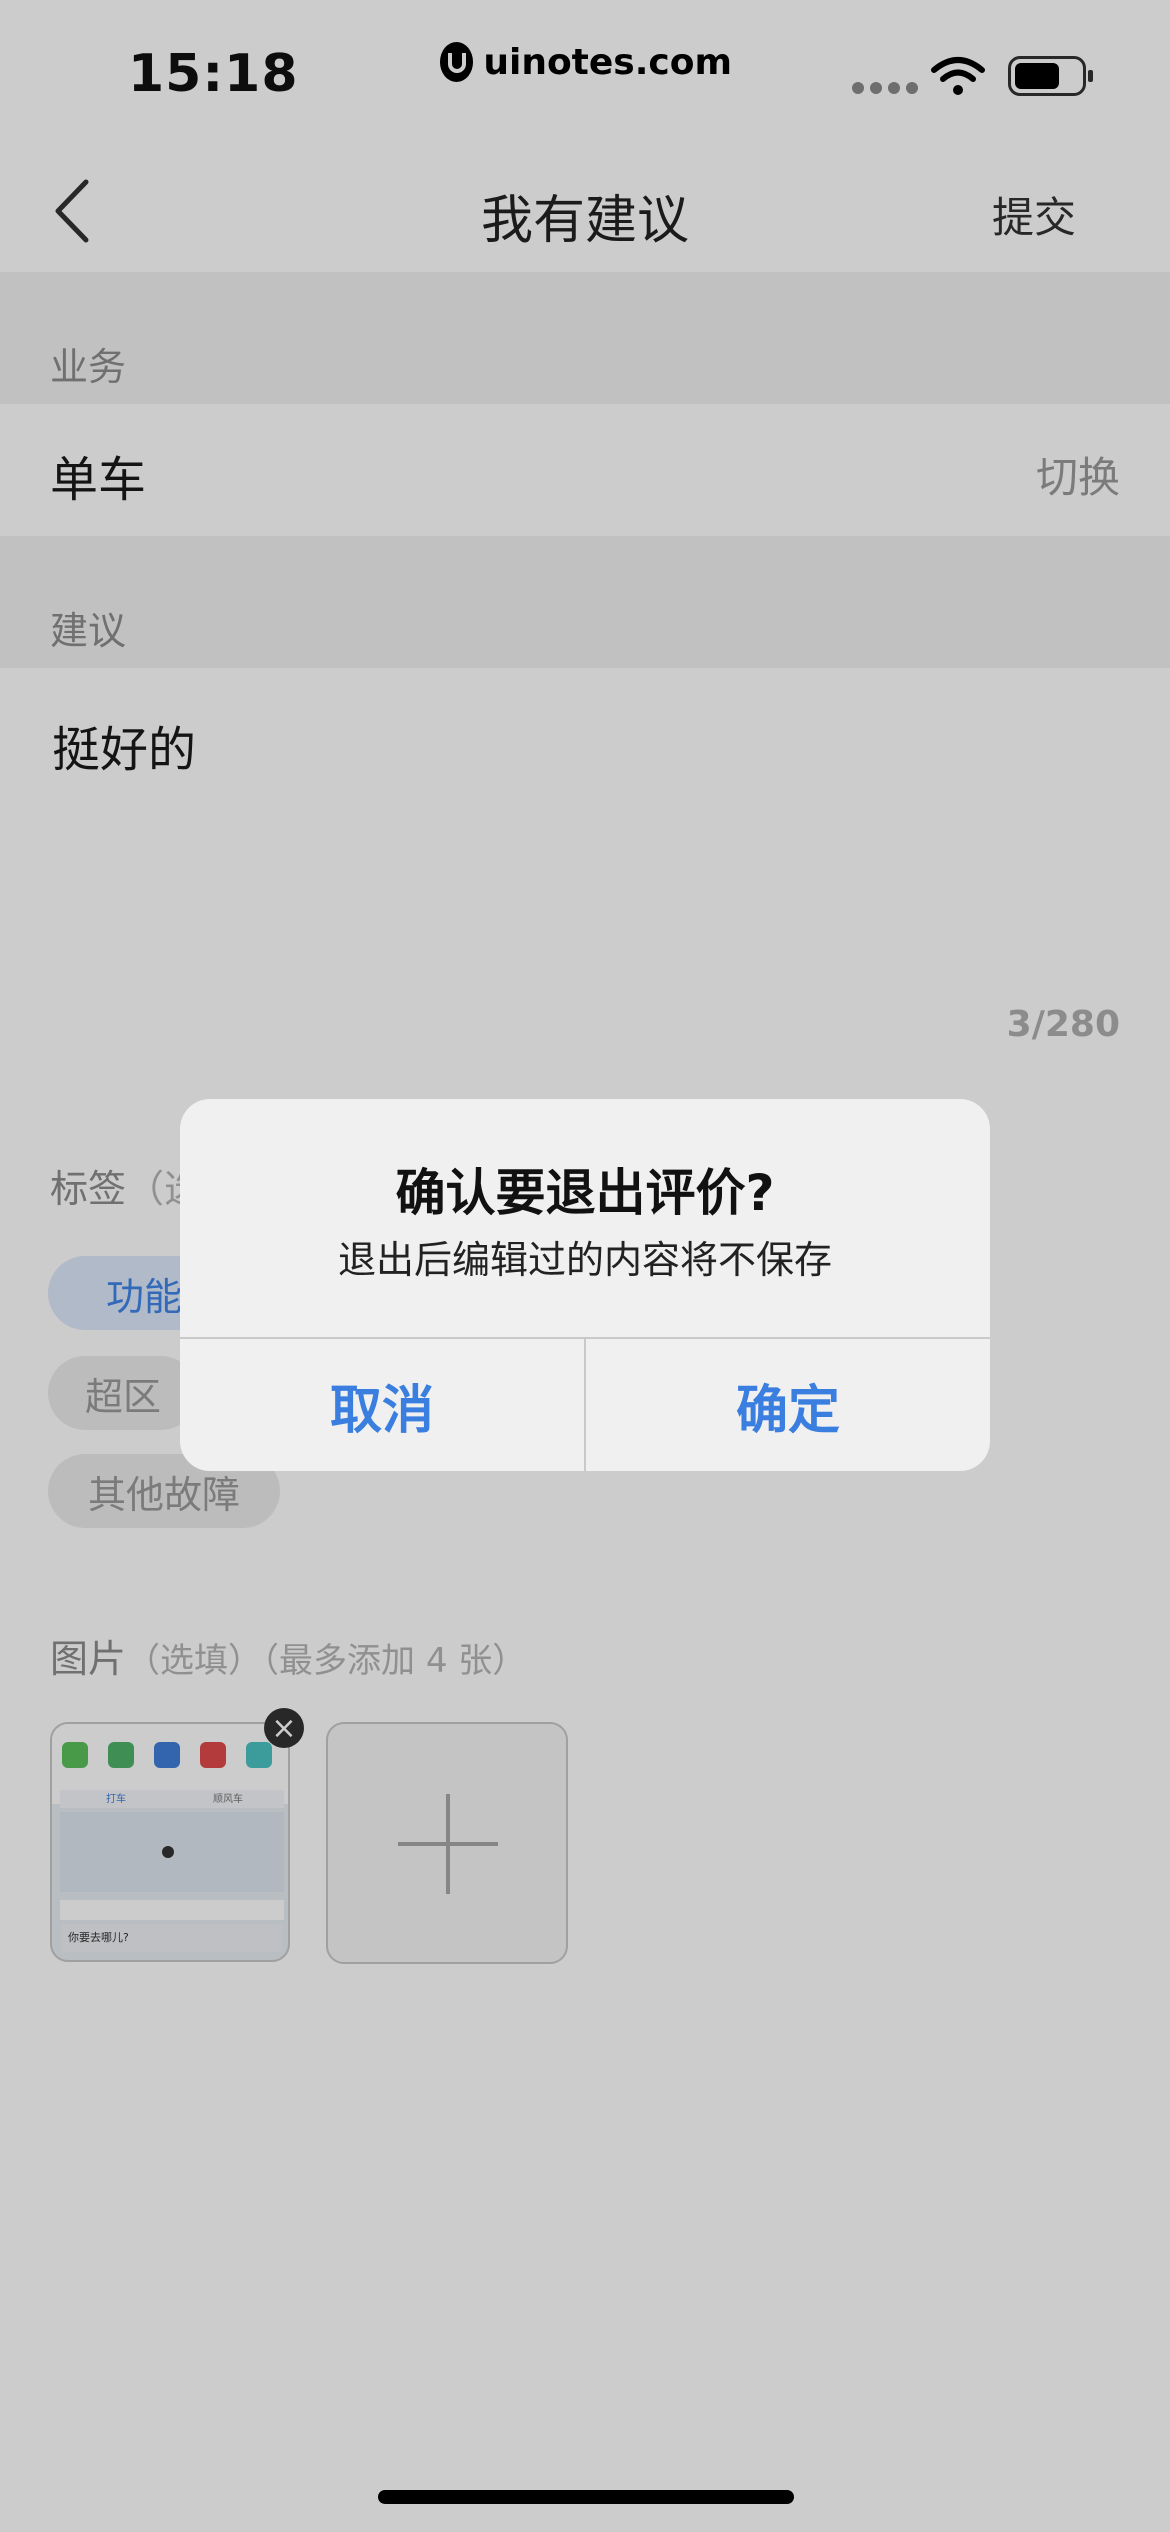 This screenshot has height=2532, width=1170. What do you see at coordinates (382, 1405) in the screenshot?
I see `cancel-button: 取消` at bounding box center [382, 1405].